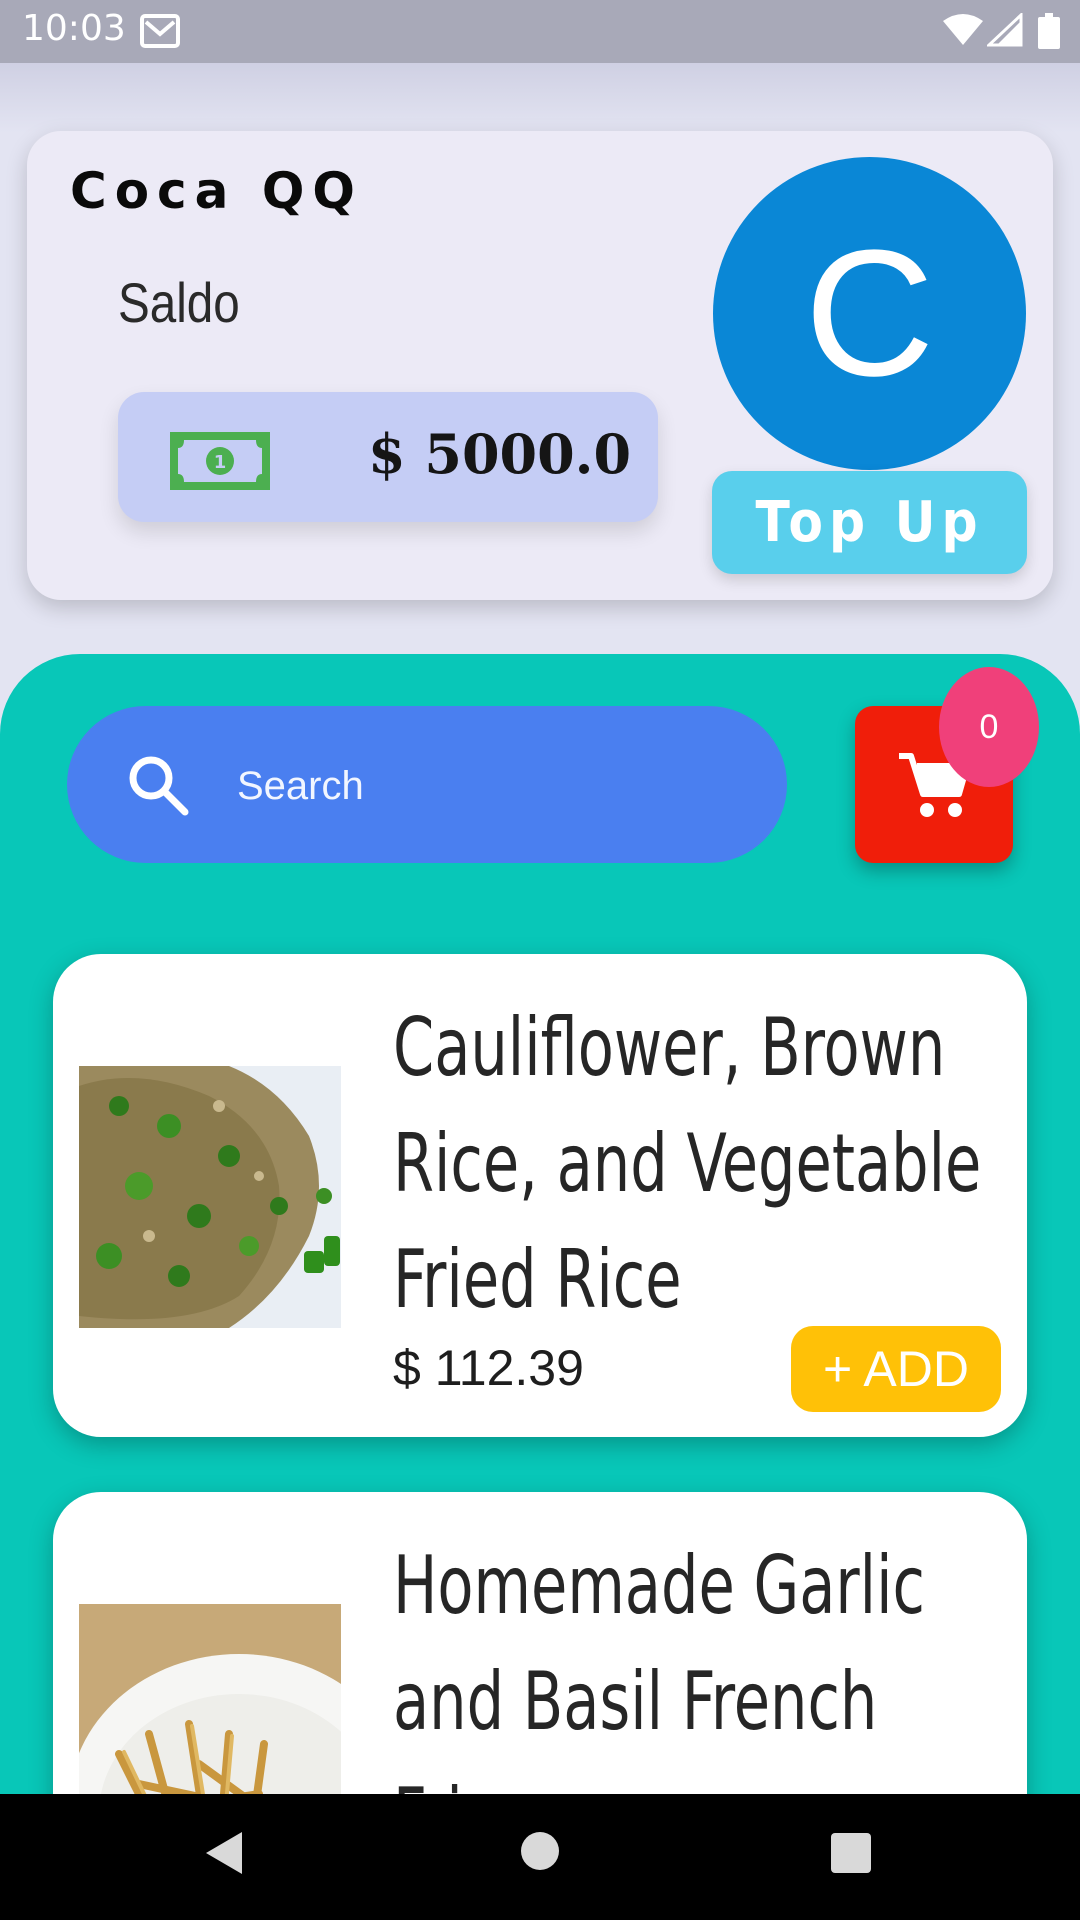 The width and height of the screenshot is (1080, 1920). I want to click on product-title: Homemade Garlic and Basil French Fries, so click(659, 1666).